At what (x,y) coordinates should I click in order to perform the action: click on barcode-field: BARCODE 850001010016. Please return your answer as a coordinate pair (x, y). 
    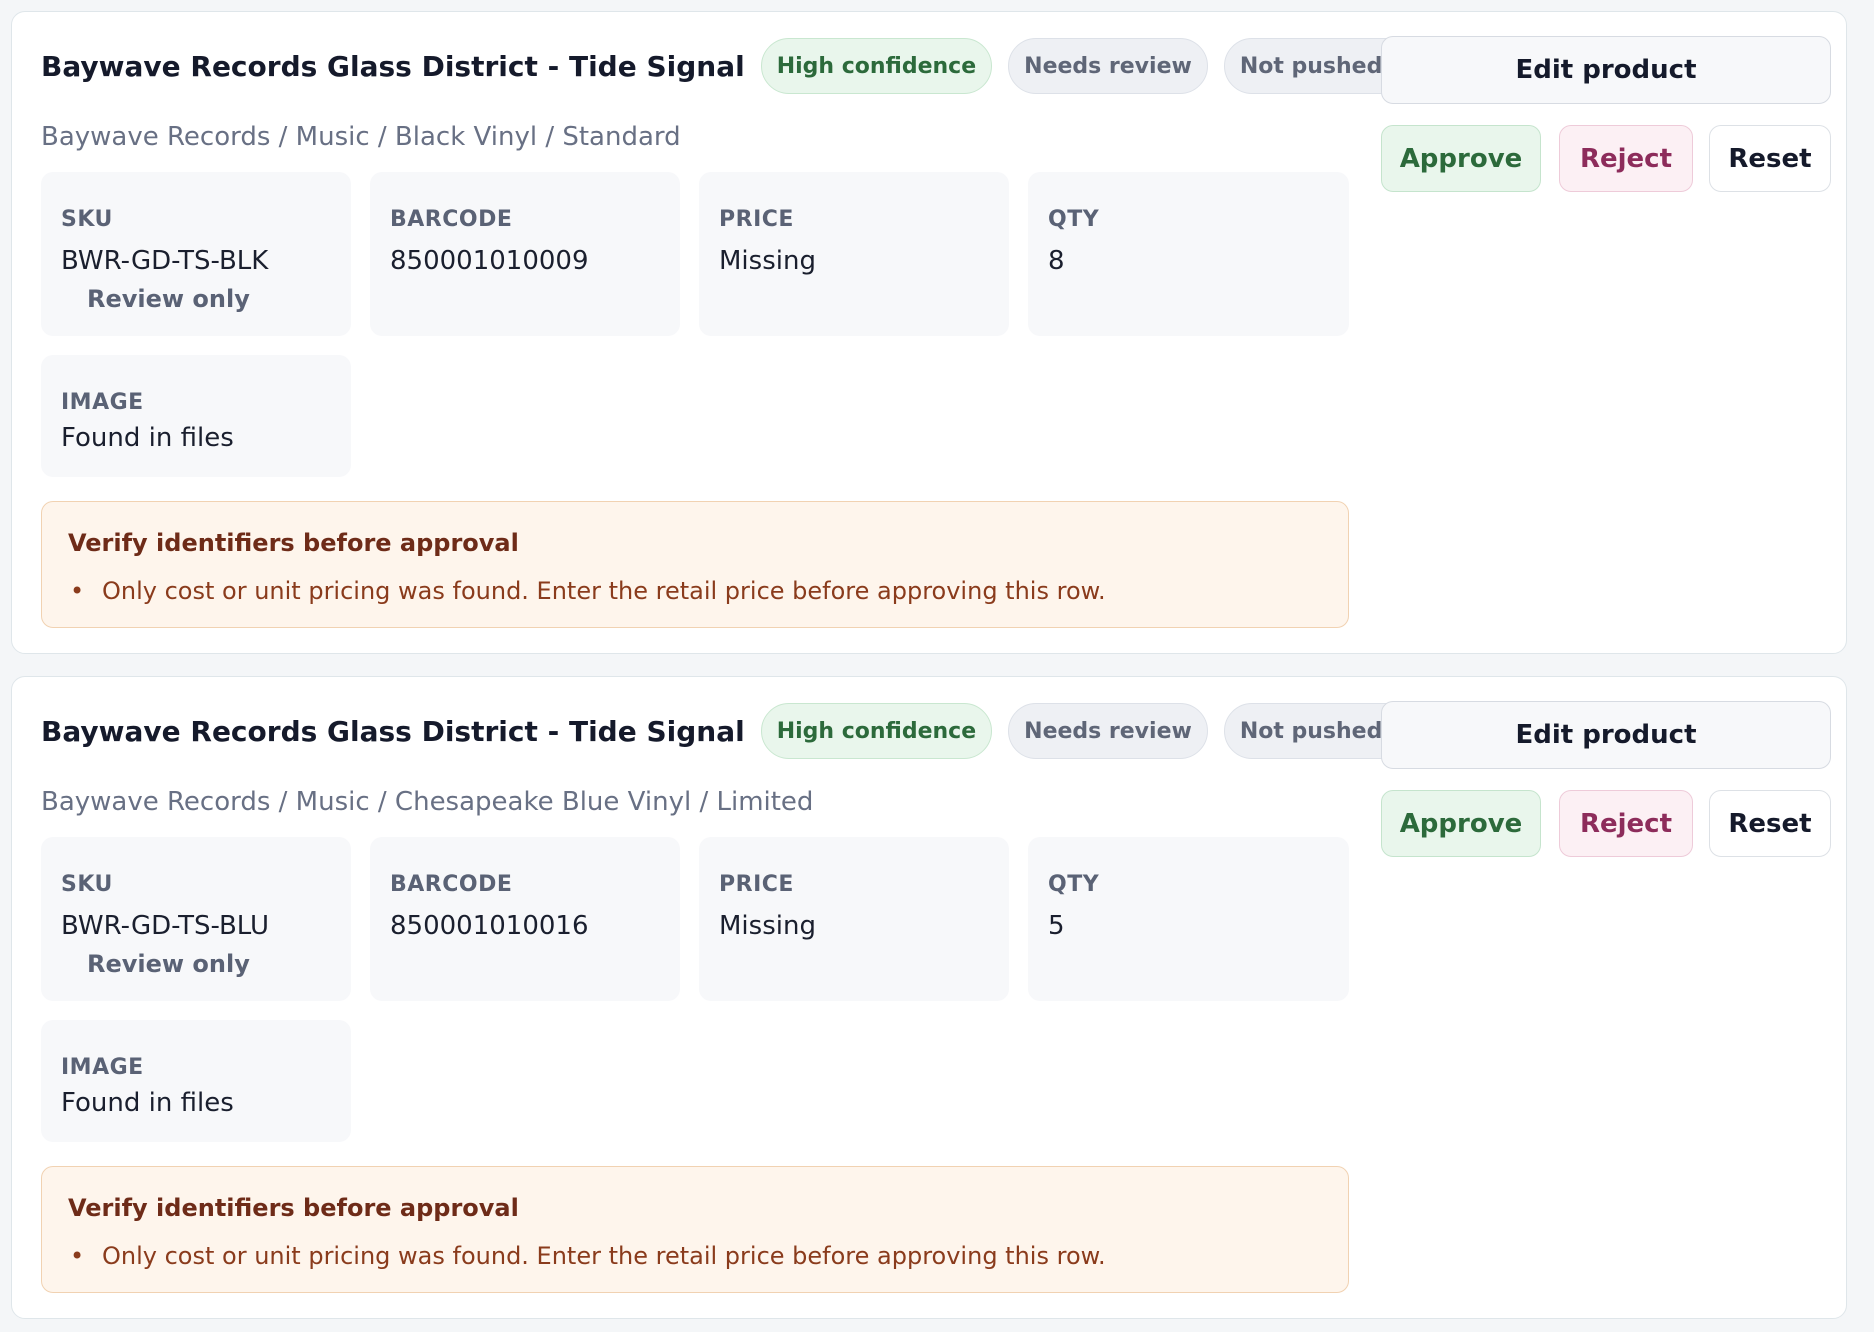
    Looking at the image, I should click on (525, 919).